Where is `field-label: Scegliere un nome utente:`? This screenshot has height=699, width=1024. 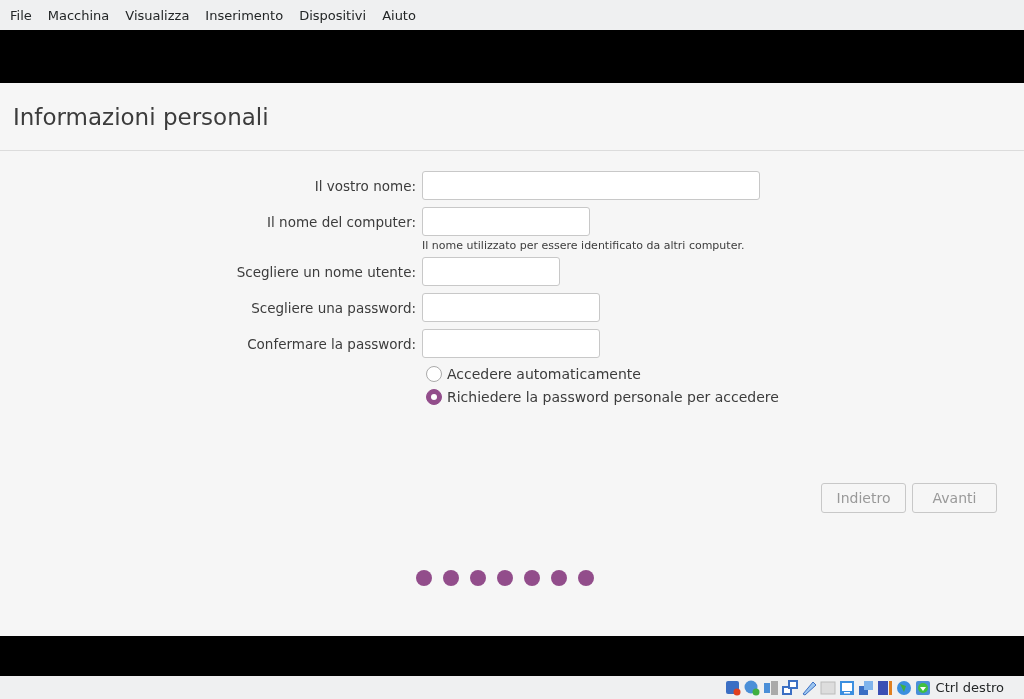 field-label: Scegliere un nome utente: is located at coordinates (326, 271).